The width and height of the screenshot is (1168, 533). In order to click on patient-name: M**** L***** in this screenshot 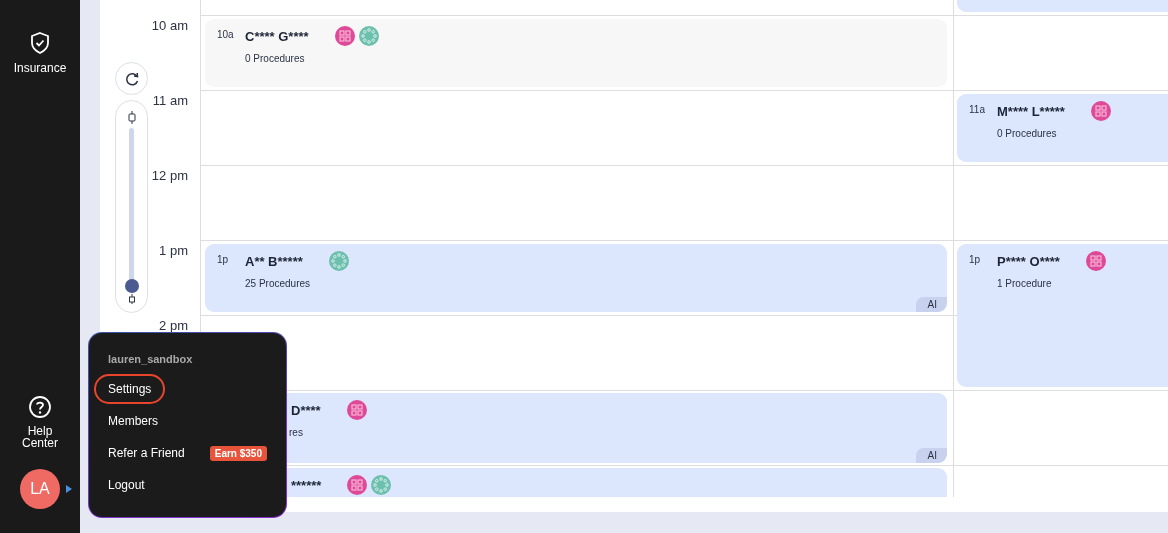, I will do `click(1031, 111)`.